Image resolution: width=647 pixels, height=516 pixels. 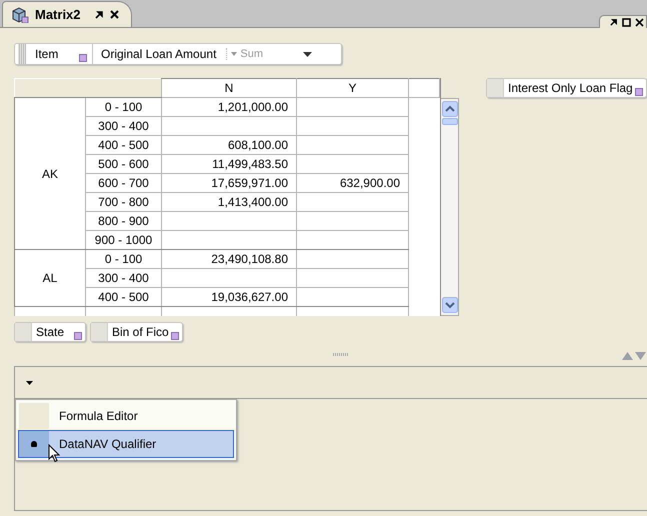 I want to click on scroll-down-icon, so click(x=450, y=305).